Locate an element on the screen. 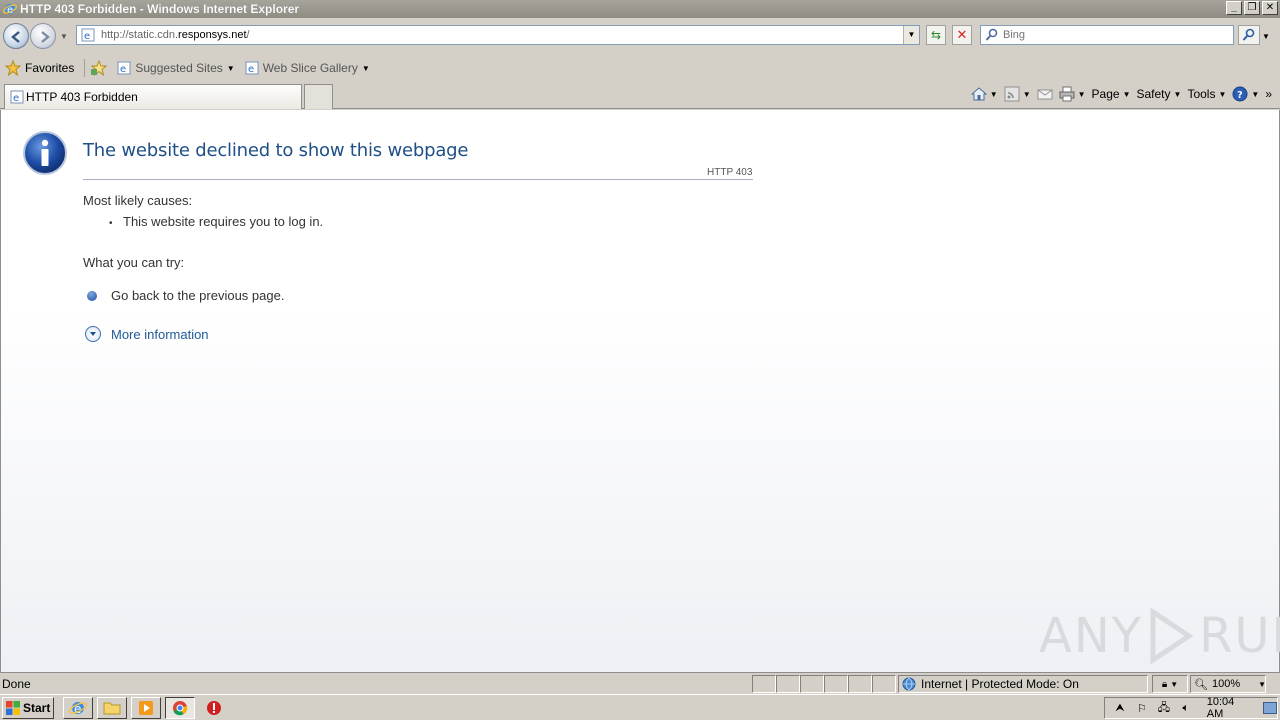 This screenshot has height=720, width=1280. zoom-icon: 🔍︎ is located at coordinates (1201, 684).